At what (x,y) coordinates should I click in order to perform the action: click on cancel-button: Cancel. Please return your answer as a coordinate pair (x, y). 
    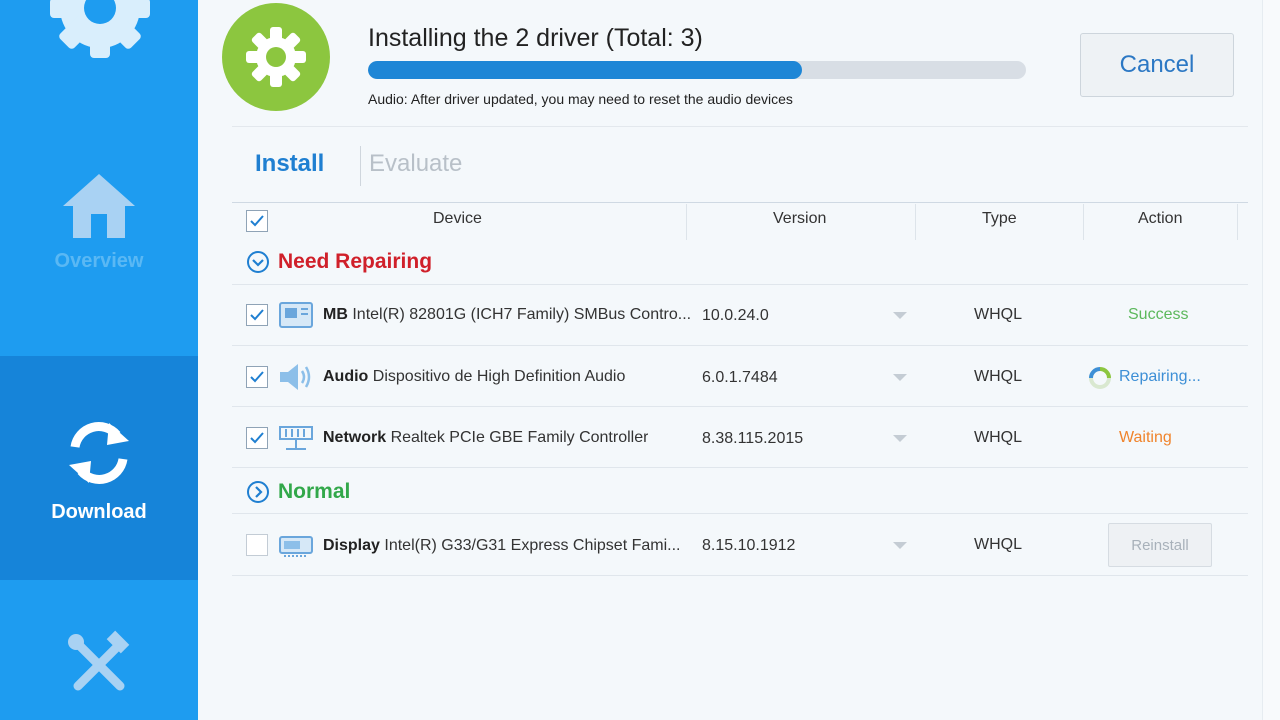
    Looking at the image, I should click on (1157, 65).